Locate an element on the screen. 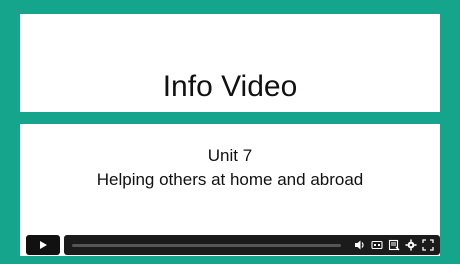 The image size is (460, 264). controls-strip is located at coordinates (252, 245).